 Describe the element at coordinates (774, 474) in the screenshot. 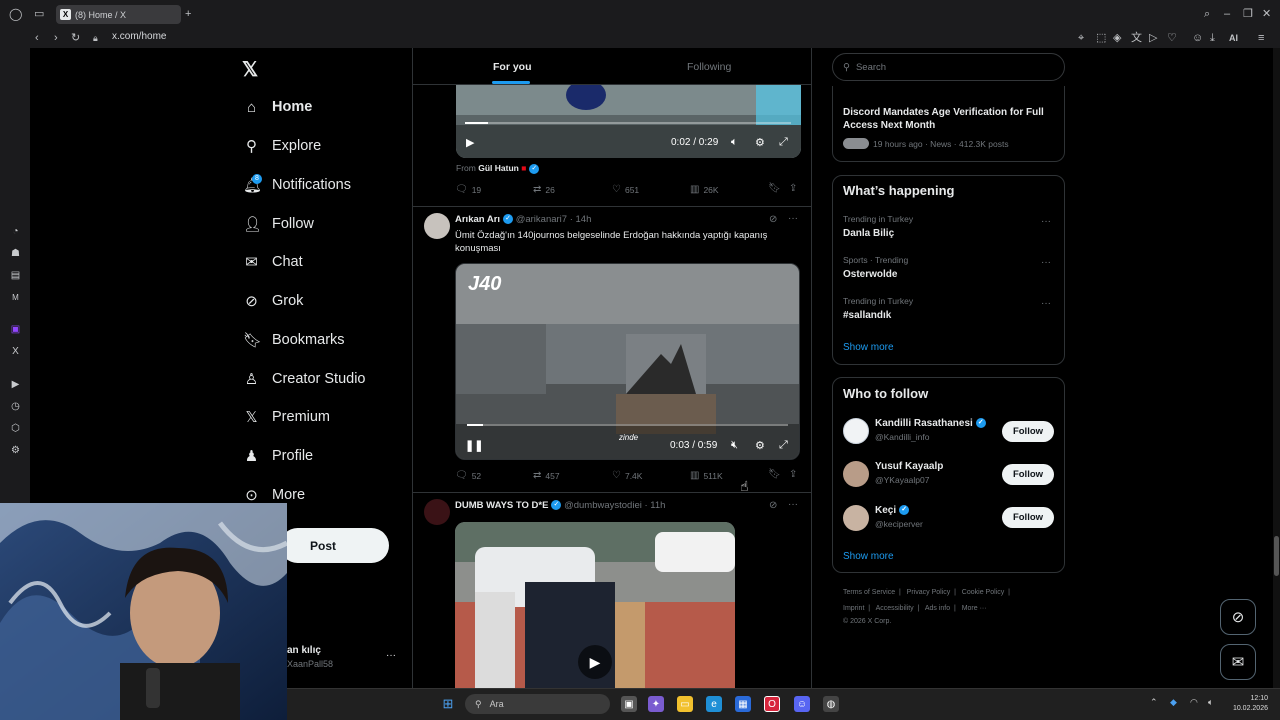

I see `post2-bookmark-icon: 🔖︎` at that location.